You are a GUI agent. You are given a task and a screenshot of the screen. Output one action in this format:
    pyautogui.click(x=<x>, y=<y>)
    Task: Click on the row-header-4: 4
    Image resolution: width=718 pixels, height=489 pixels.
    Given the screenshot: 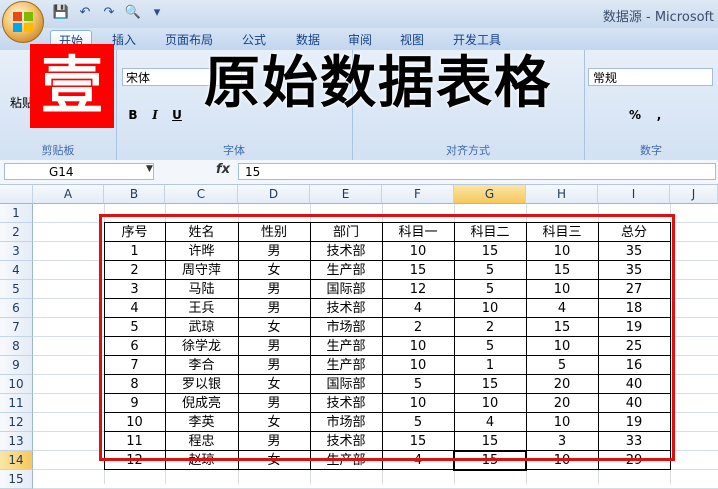 What is the action you would take?
    pyautogui.click(x=16, y=270)
    